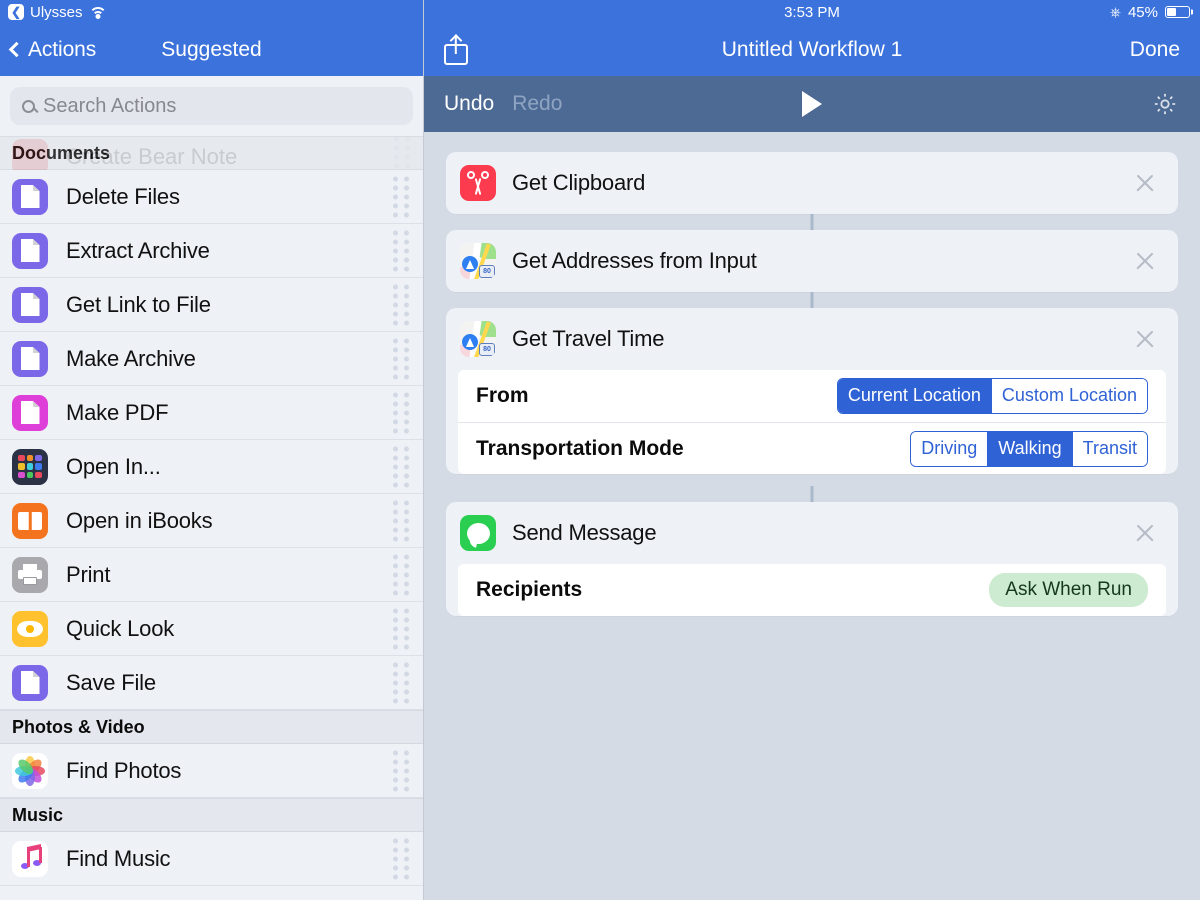 This screenshot has width=1200, height=900. What do you see at coordinates (812, 50) in the screenshot?
I see `workflow-title: Untitled Workflow 1` at bounding box center [812, 50].